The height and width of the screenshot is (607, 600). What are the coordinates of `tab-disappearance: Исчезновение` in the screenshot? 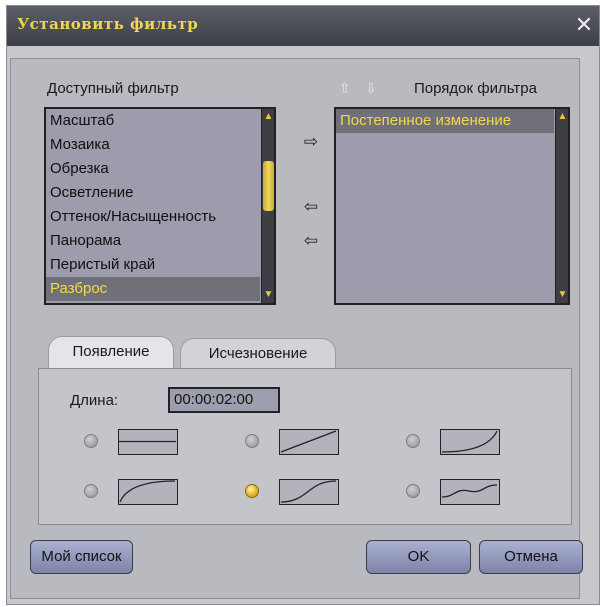 It's located at (258, 353).